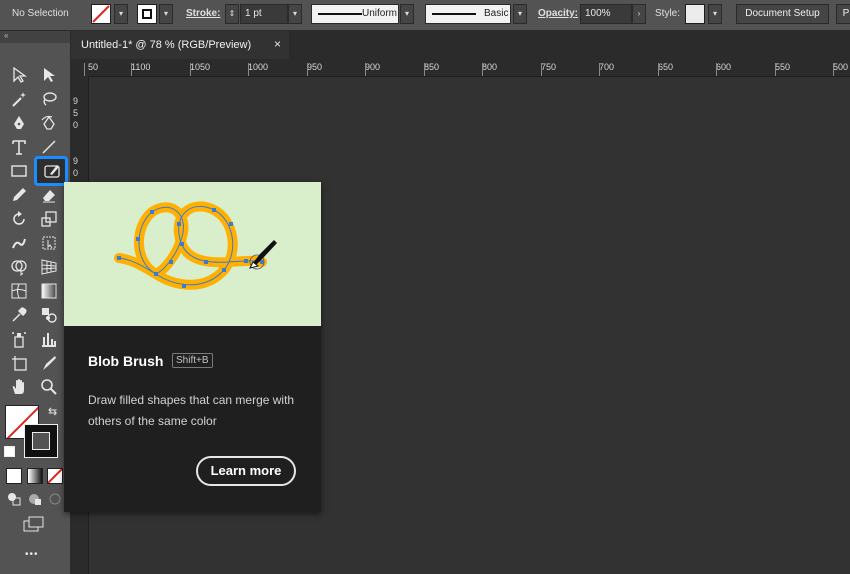 The width and height of the screenshot is (850, 574). What do you see at coordinates (19, 267) in the screenshot?
I see `shape-builder-tool` at bounding box center [19, 267].